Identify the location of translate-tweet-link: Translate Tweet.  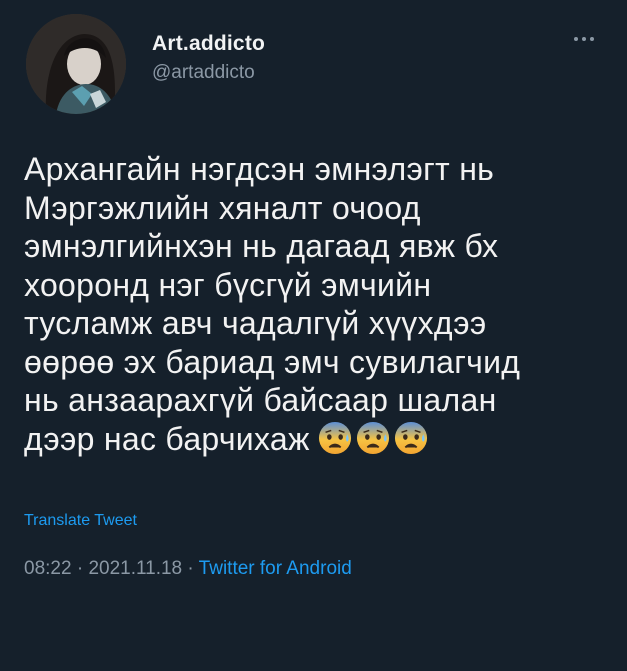
(80, 521).